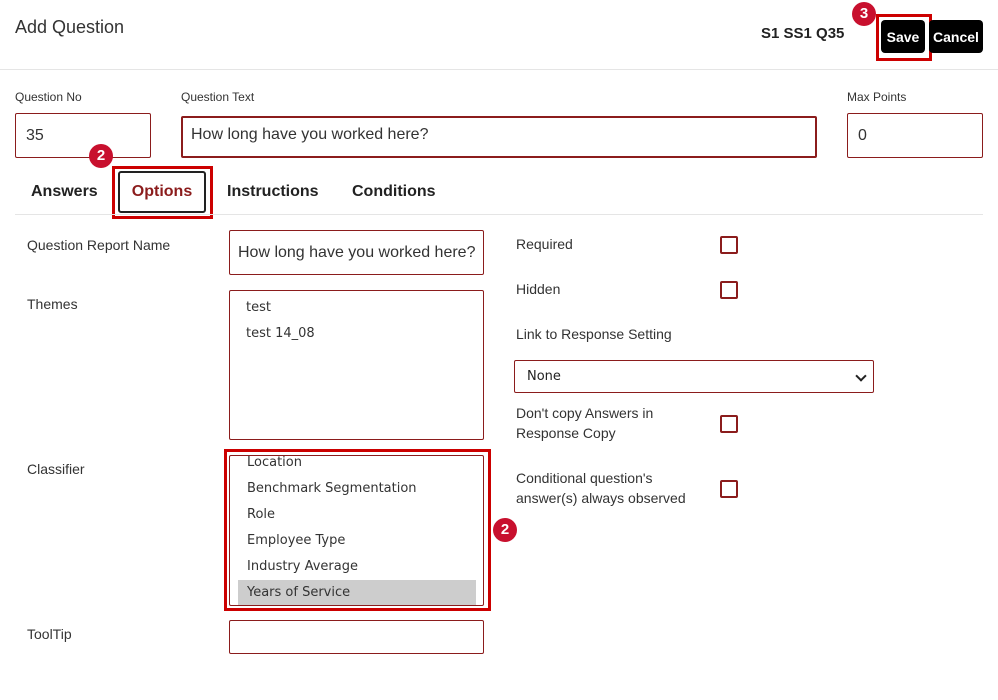  I want to click on themes-label: Themes, so click(52, 304).